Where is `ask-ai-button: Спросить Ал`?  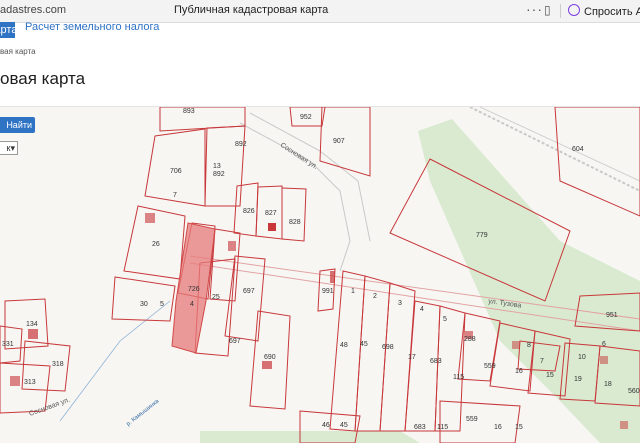
ask-ai-button: Спросить Ал is located at coordinates (604, 11).